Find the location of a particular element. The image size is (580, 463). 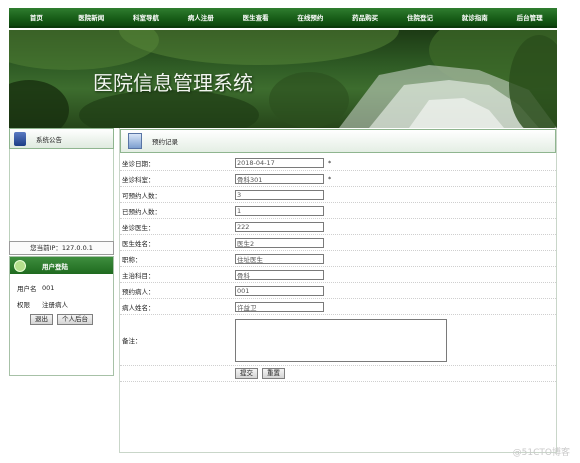

form-row-visit-date: 坐诊日期： * is located at coordinates (338, 163).